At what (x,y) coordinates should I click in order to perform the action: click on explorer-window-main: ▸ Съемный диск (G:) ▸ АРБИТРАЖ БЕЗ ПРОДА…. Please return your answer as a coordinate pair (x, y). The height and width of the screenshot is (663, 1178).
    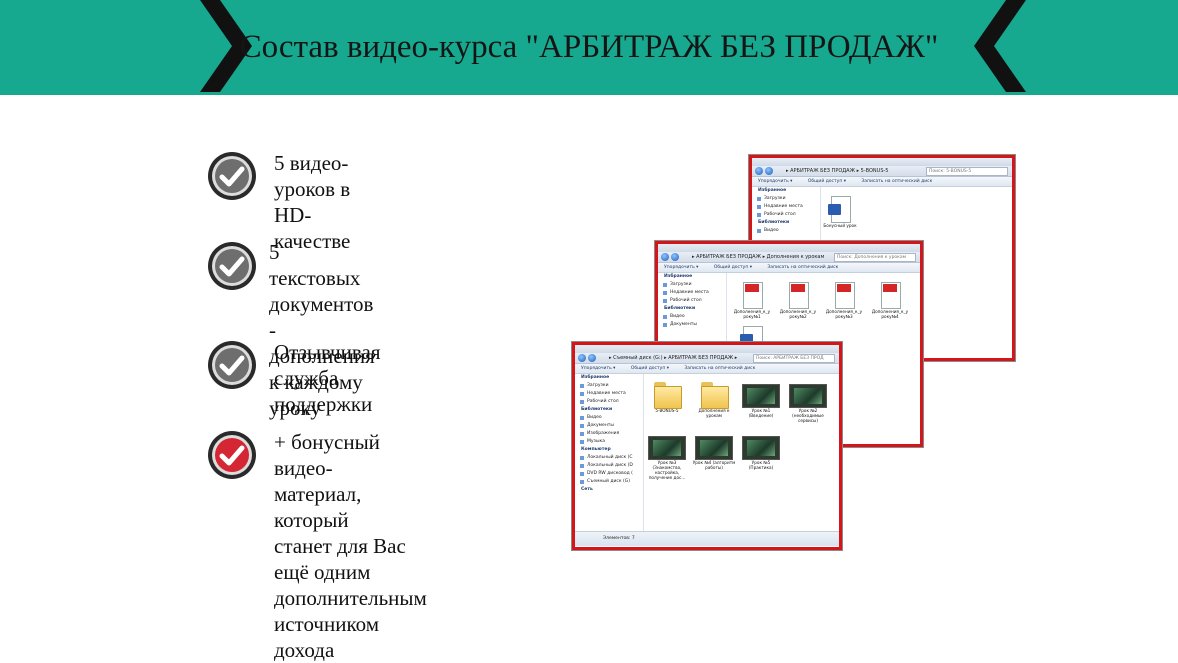
    Looking at the image, I should click on (707, 446).